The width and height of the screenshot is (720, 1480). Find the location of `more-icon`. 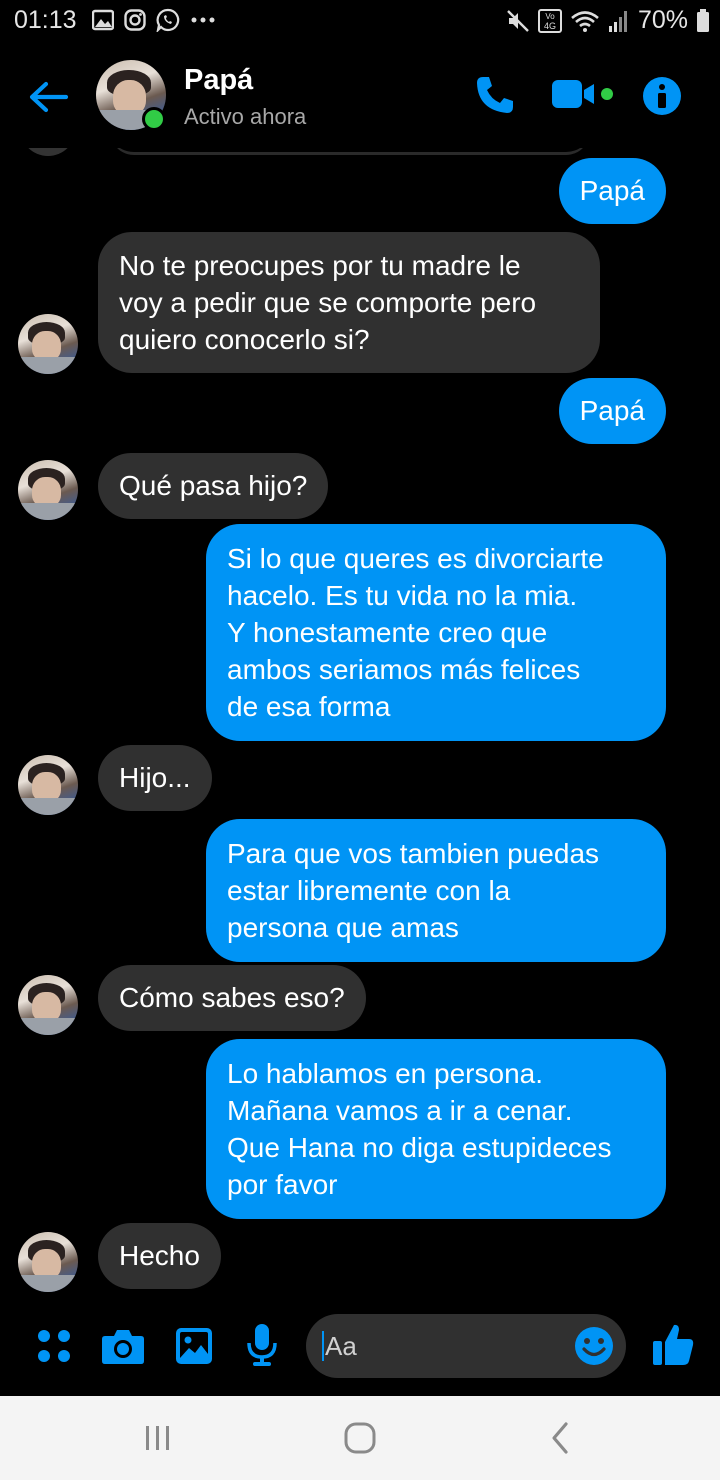

more-icon is located at coordinates (203, 20).